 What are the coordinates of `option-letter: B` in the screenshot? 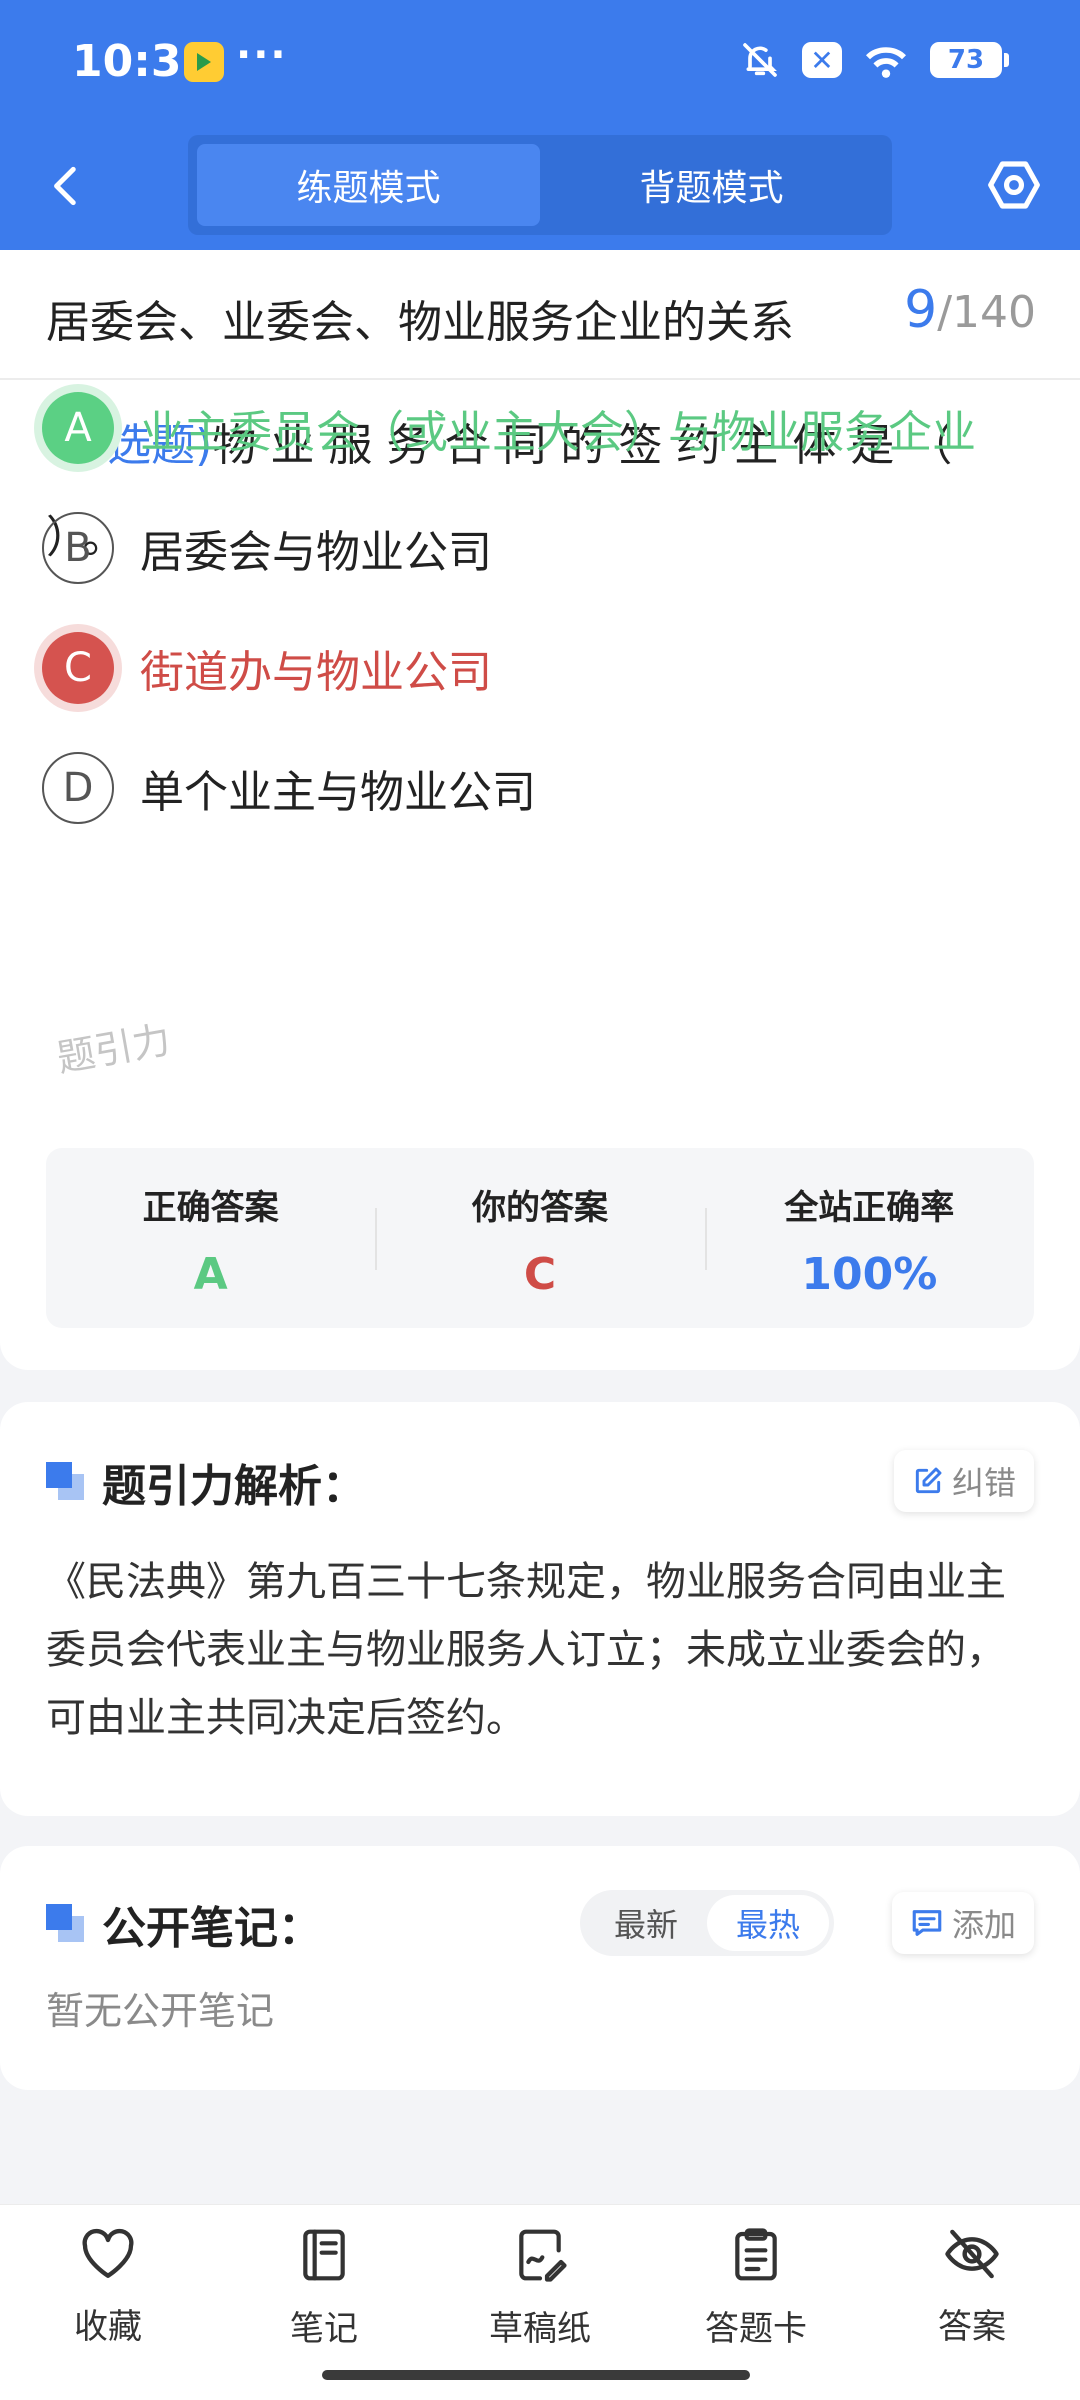 It's located at (78, 548).